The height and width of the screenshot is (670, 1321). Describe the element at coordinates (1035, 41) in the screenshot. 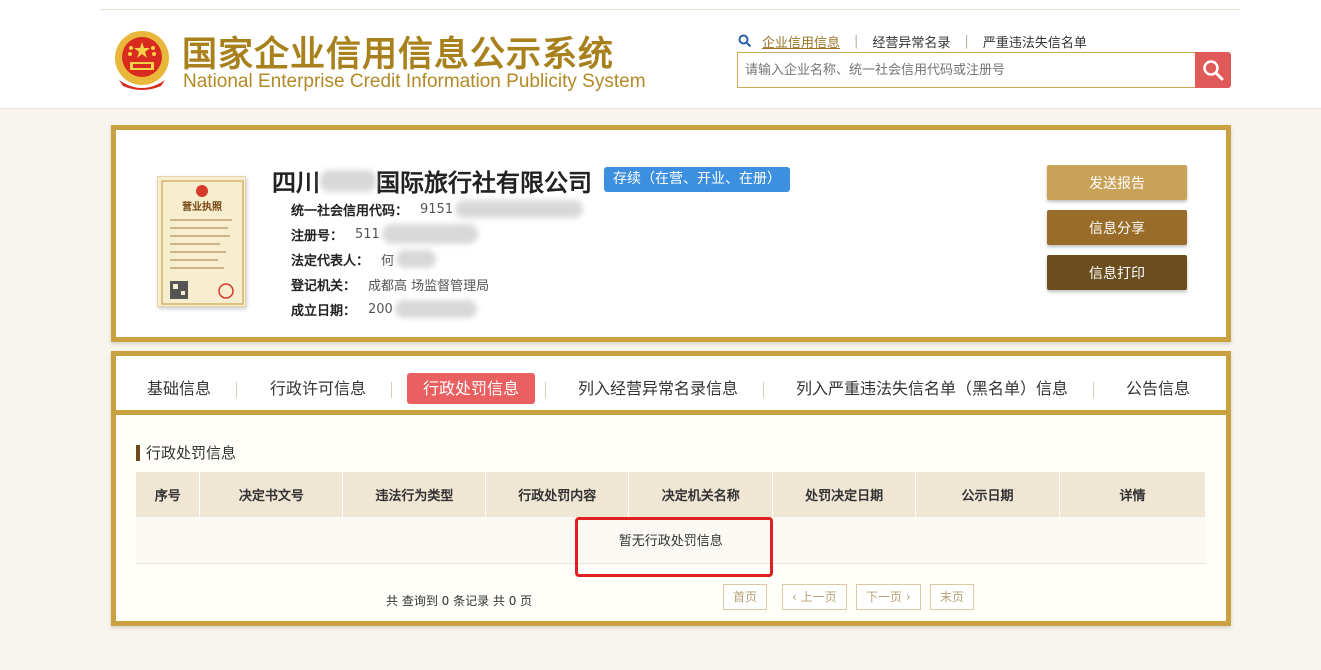

I see `link-serious-violation: 严重违法失信名单` at that location.